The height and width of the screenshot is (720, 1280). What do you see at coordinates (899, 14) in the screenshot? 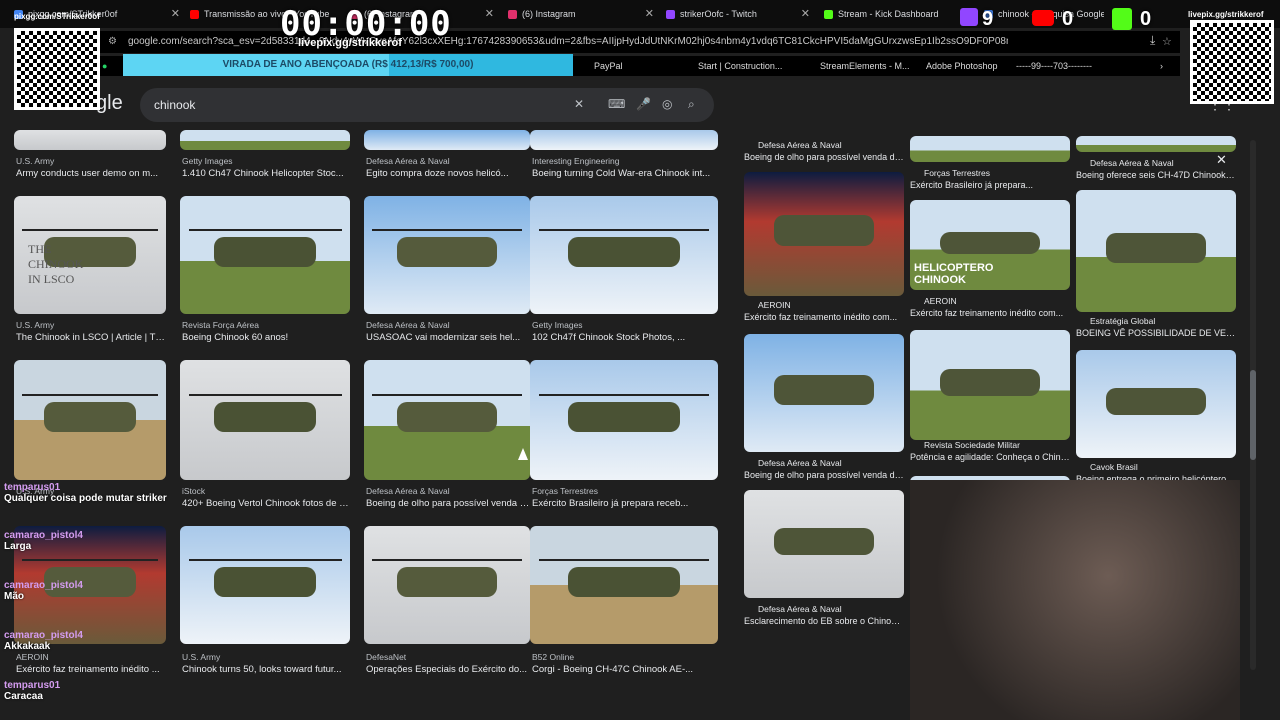
I see `tab-kick: Stream - Kick Dashboard` at bounding box center [899, 14].